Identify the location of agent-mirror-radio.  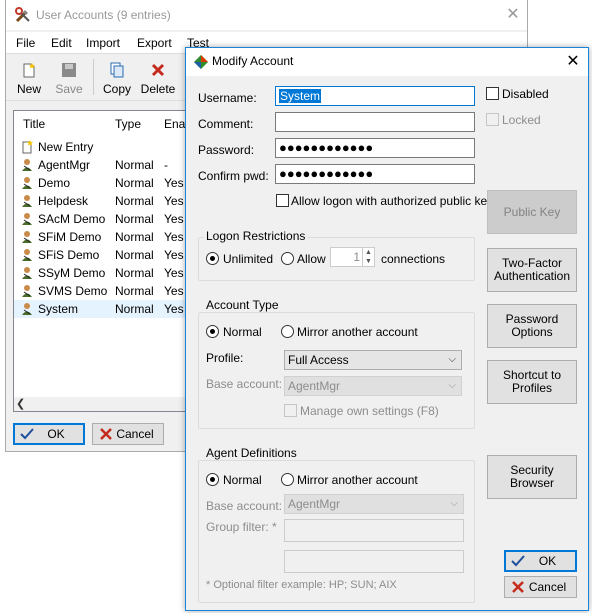
(287, 479).